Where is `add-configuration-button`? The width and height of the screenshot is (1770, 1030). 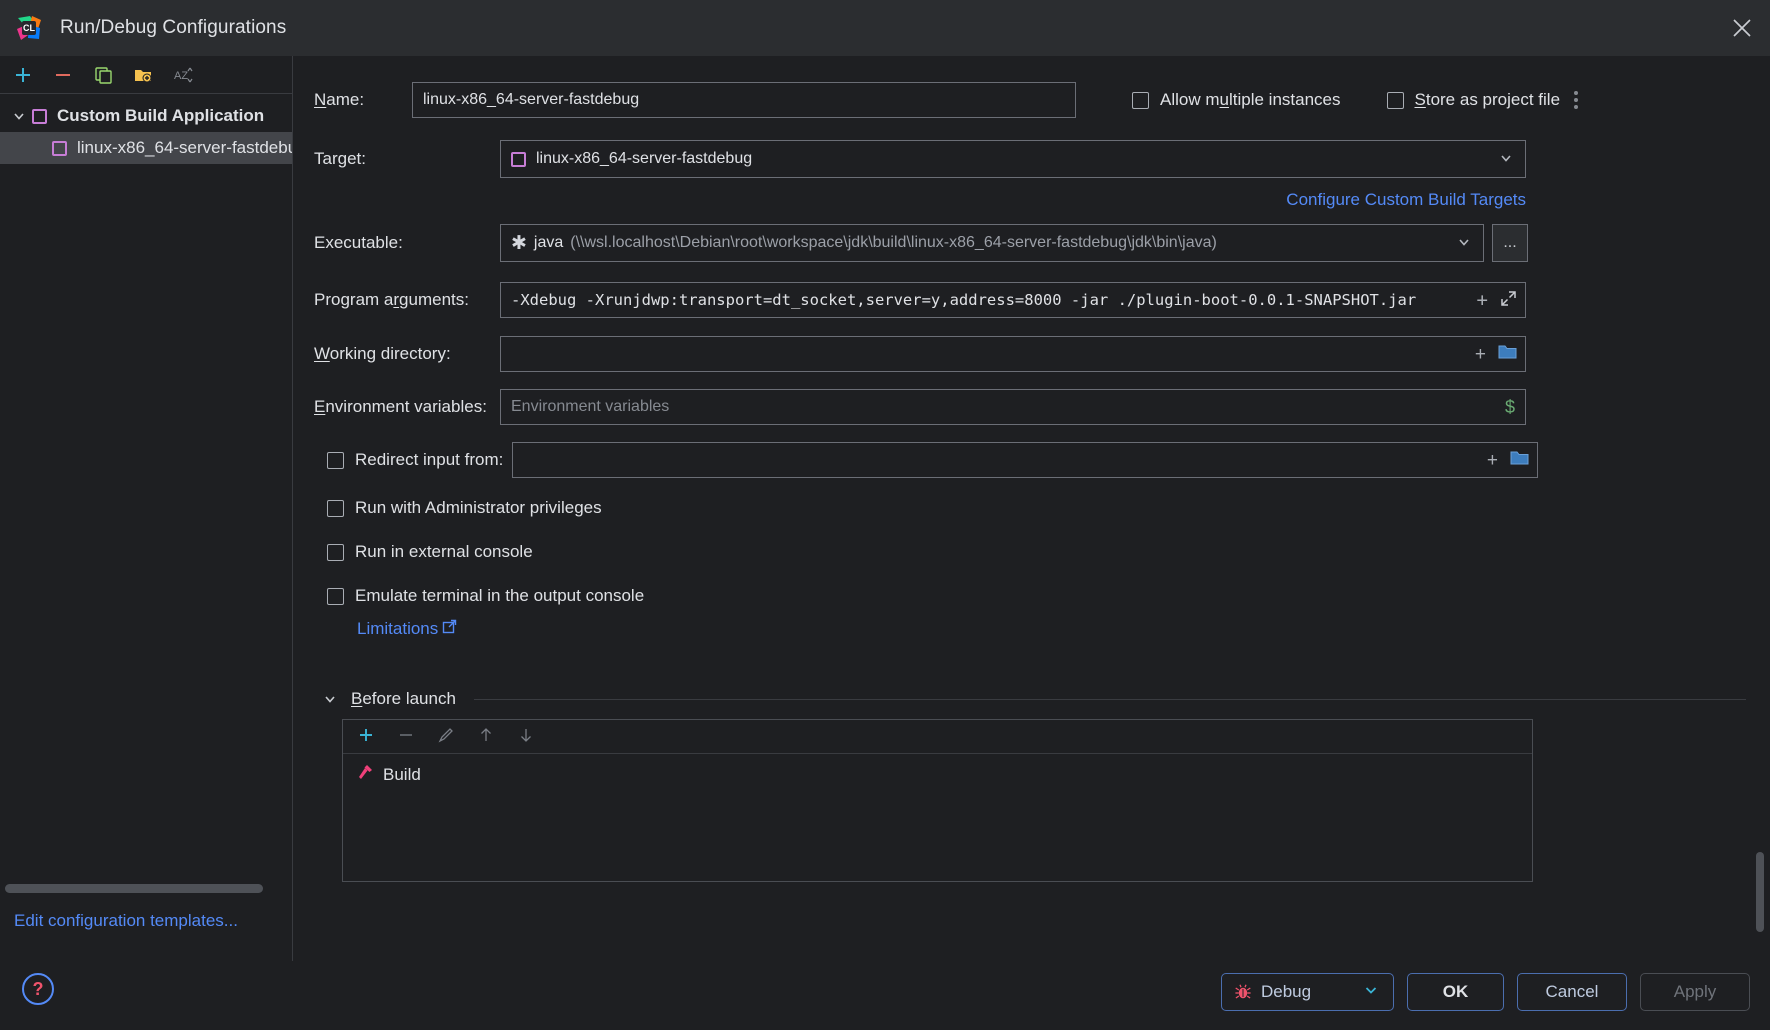 add-configuration-button is located at coordinates (23, 75).